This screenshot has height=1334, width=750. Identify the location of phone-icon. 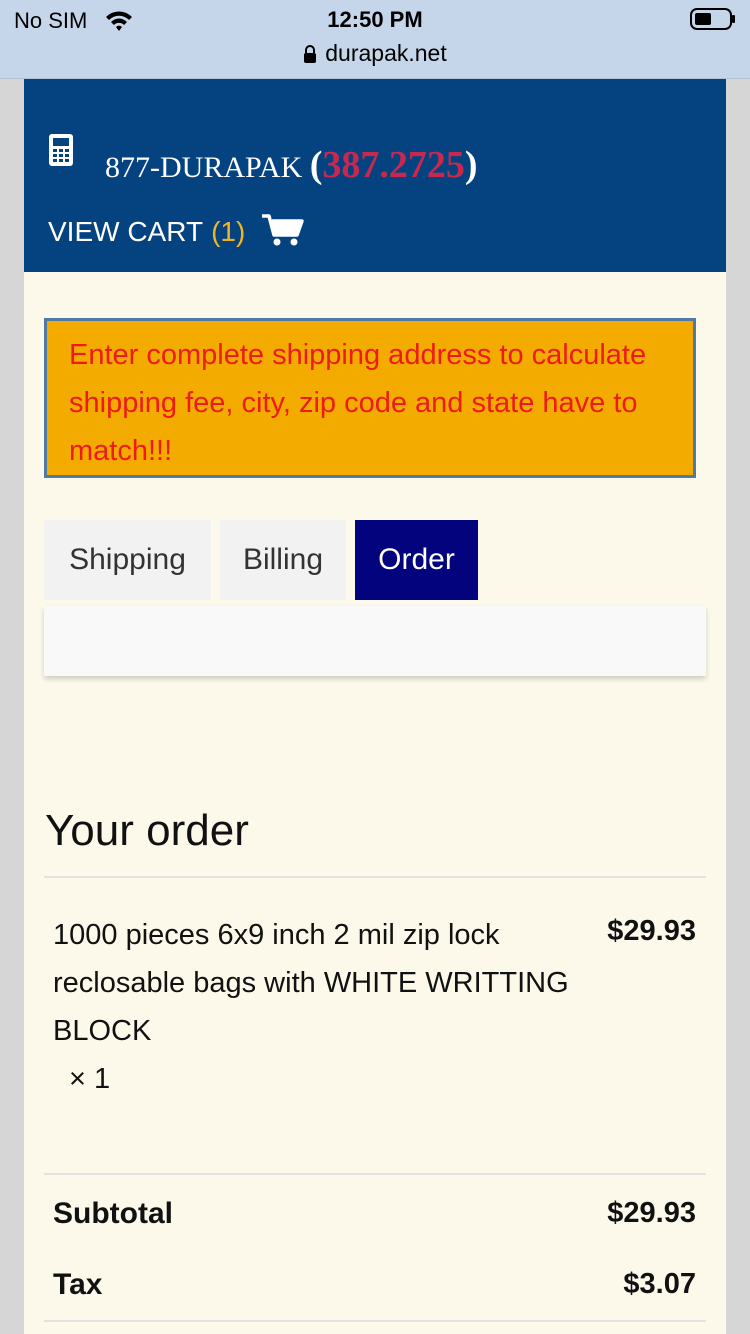
(61, 150).